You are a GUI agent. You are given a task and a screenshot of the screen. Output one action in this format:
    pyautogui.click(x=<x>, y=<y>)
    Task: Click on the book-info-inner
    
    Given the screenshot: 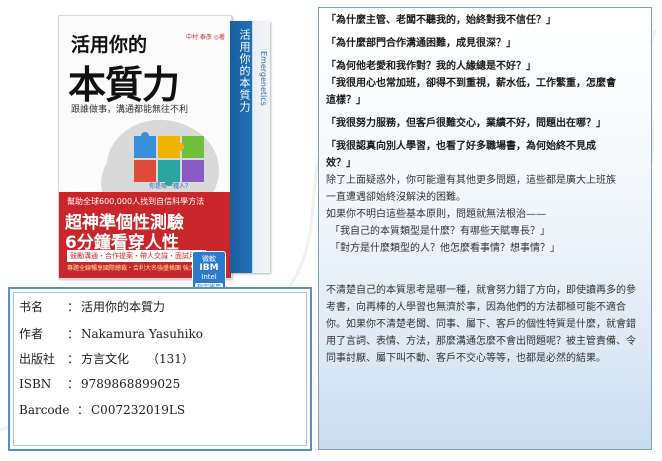 What is the action you would take?
    pyautogui.click(x=160, y=369)
    